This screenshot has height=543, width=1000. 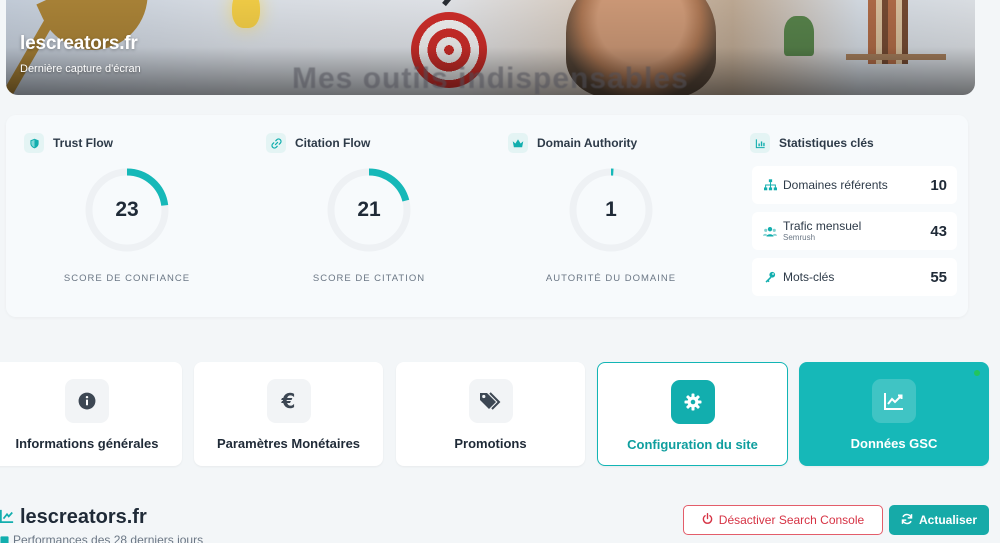 What do you see at coordinates (87, 401) in the screenshot?
I see `info-icon` at bounding box center [87, 401].